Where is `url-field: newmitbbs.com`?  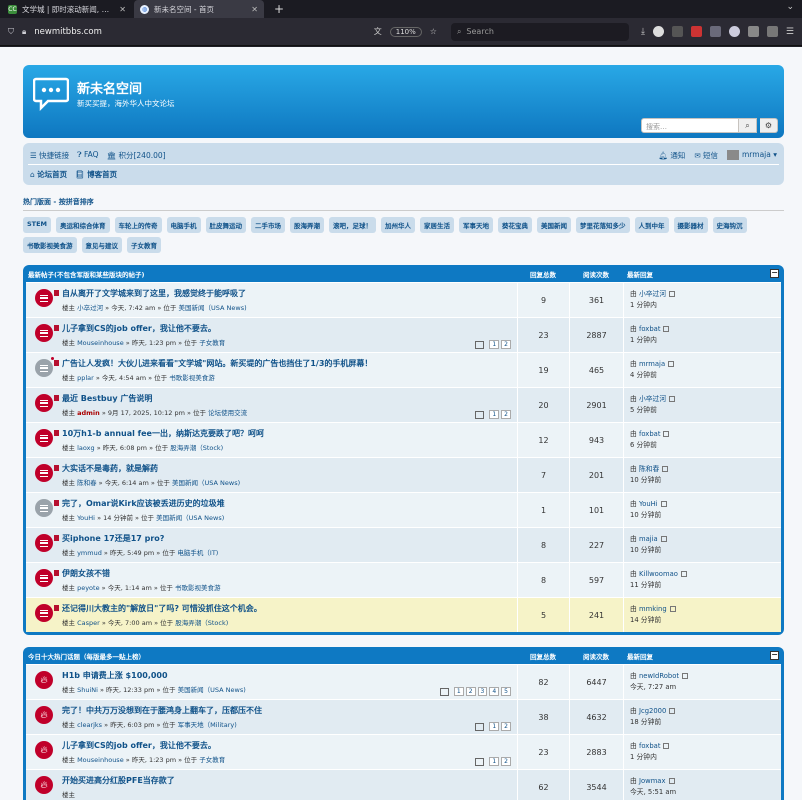 url-field: newmitbbs.com is located at coordinates (68, 32).